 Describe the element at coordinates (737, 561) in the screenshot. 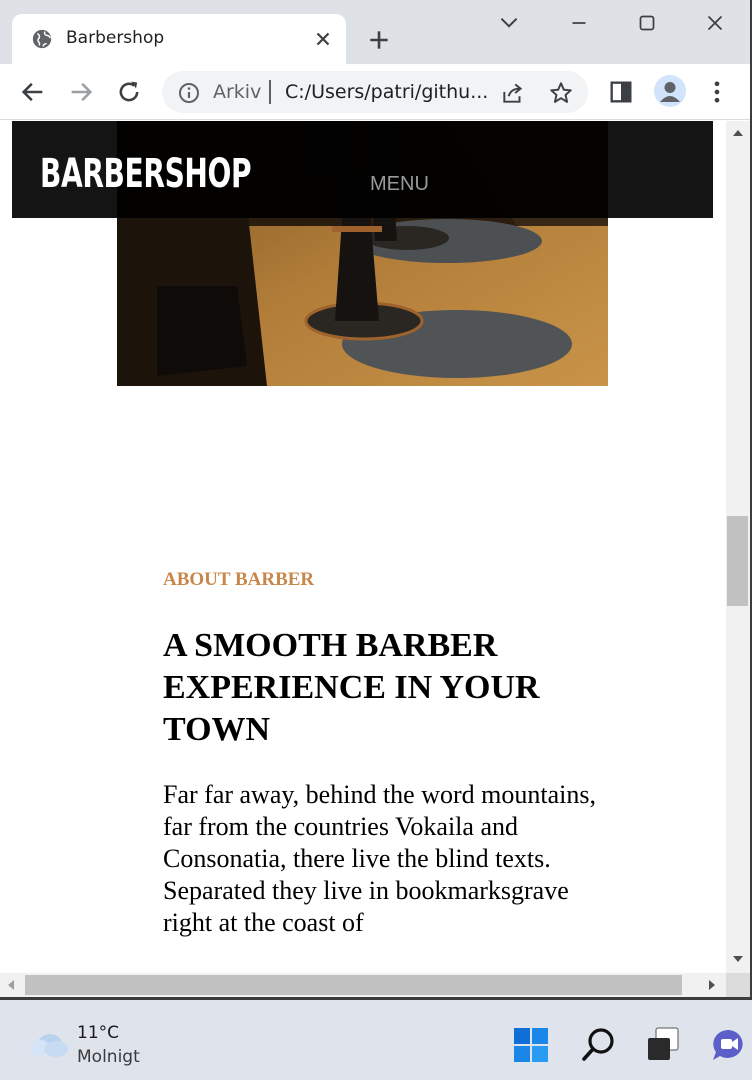

I see `vertical-scroll-thumb` at that location.